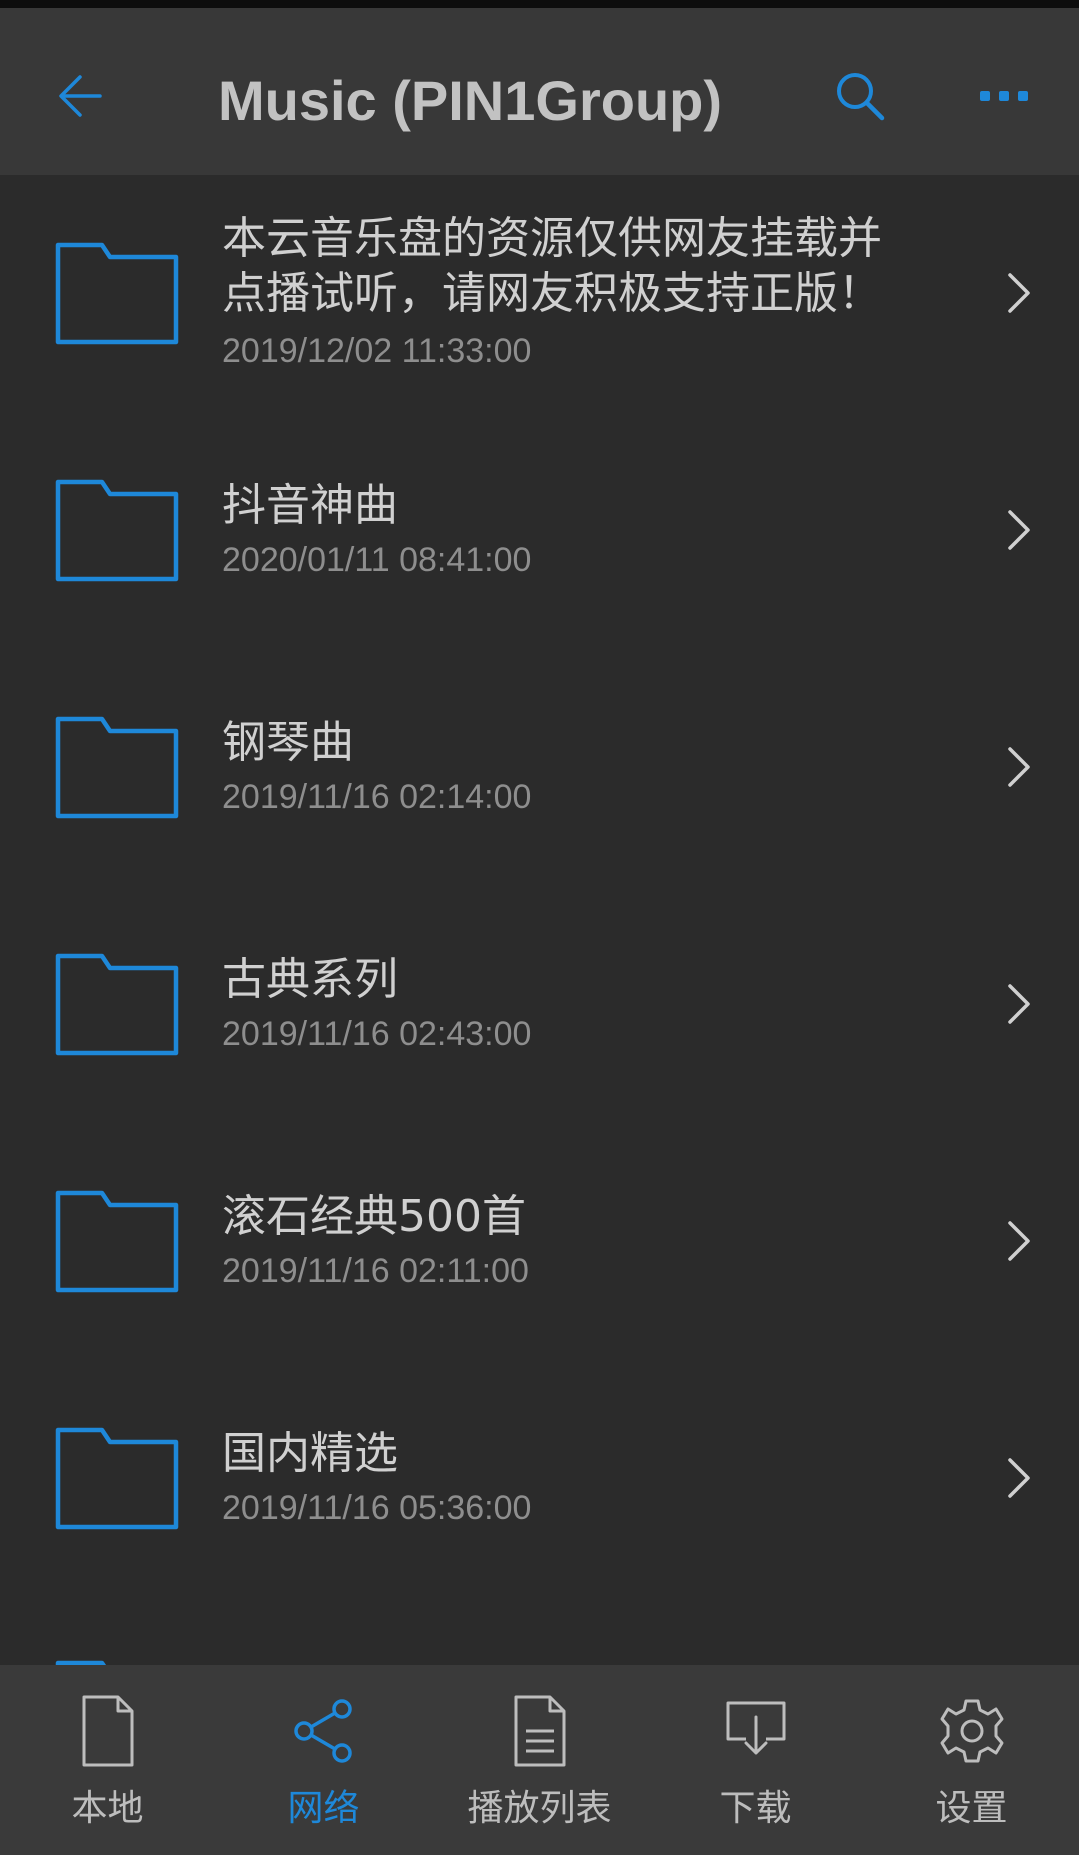 Image resolution: width=1079 pixels, height=1855 pixels. Describe the element at coordinates (539, 767) in the screenshot. I see `folder-row: 钢琴曲 2019/11/16 02:14:00` at that location.